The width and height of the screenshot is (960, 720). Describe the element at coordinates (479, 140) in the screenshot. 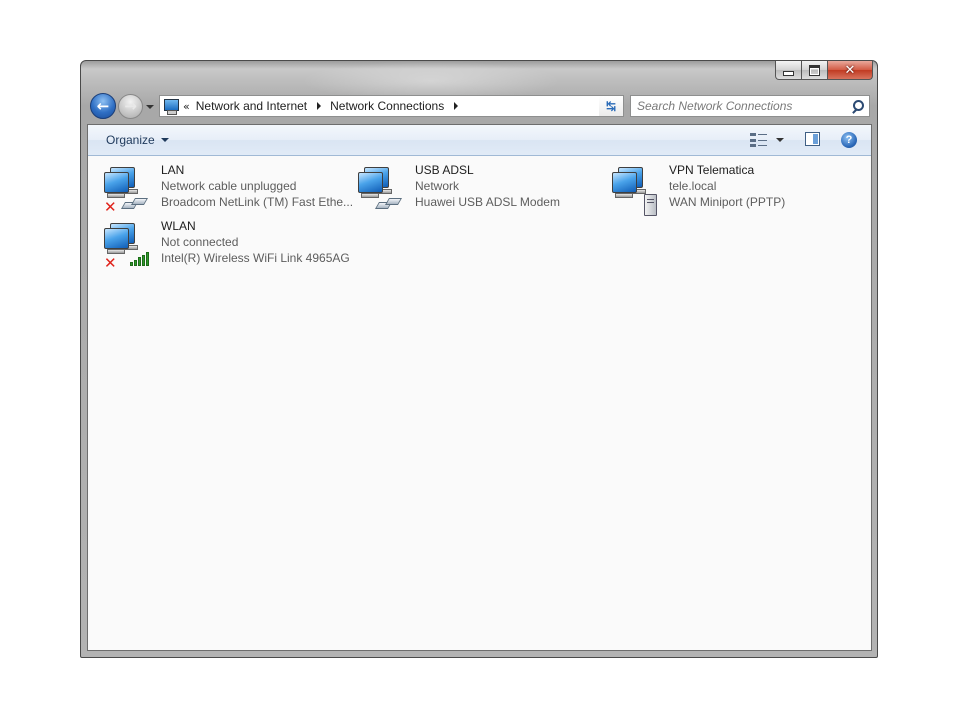

I see `command-bar: Organize ?` at that location.